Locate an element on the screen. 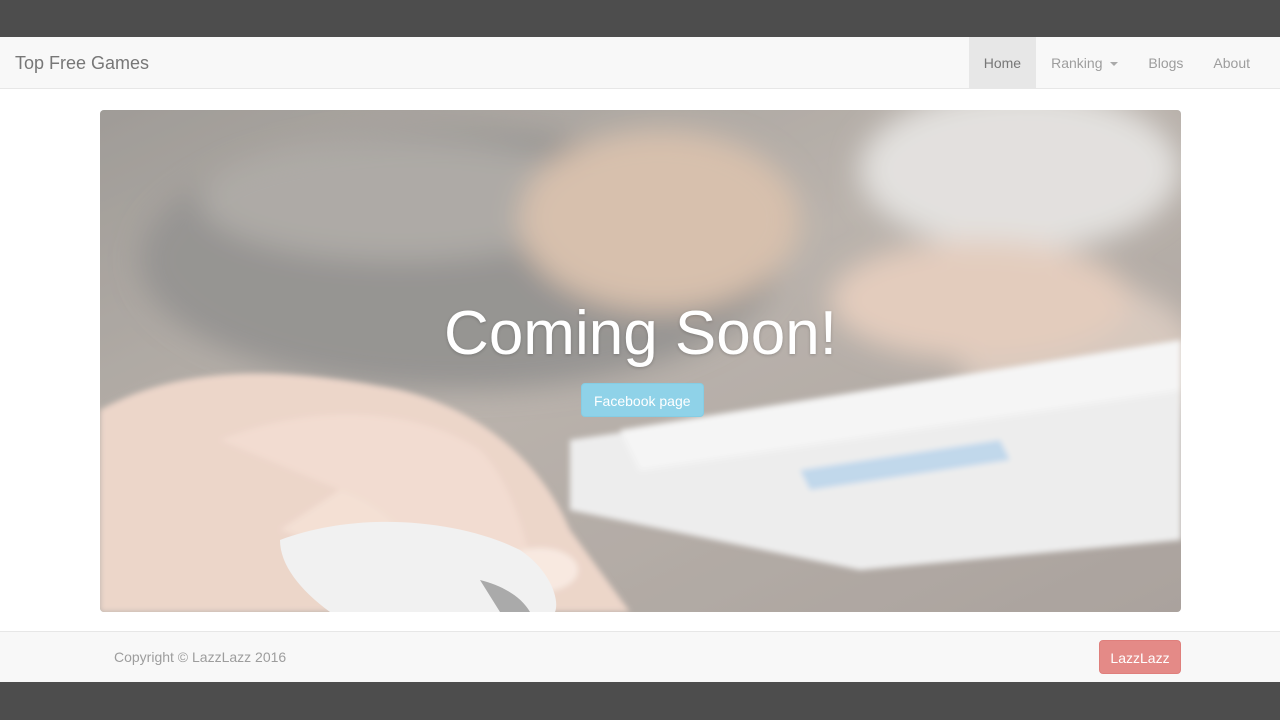  nav-item-ranking: Ranking is located at coordinates (1084, 63).